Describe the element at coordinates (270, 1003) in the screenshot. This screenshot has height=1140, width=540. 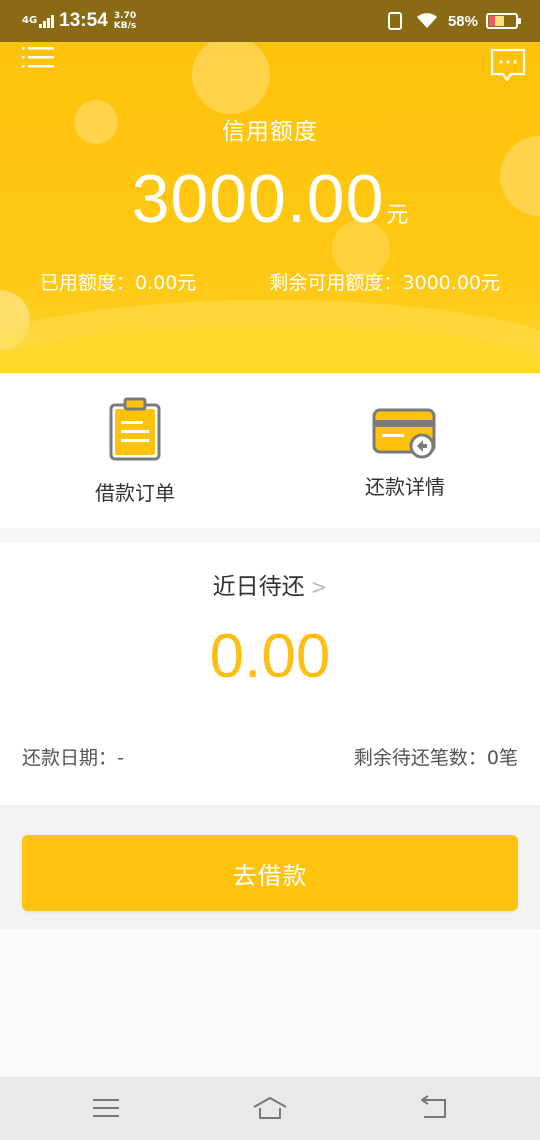
I see `blank-area` at that location.